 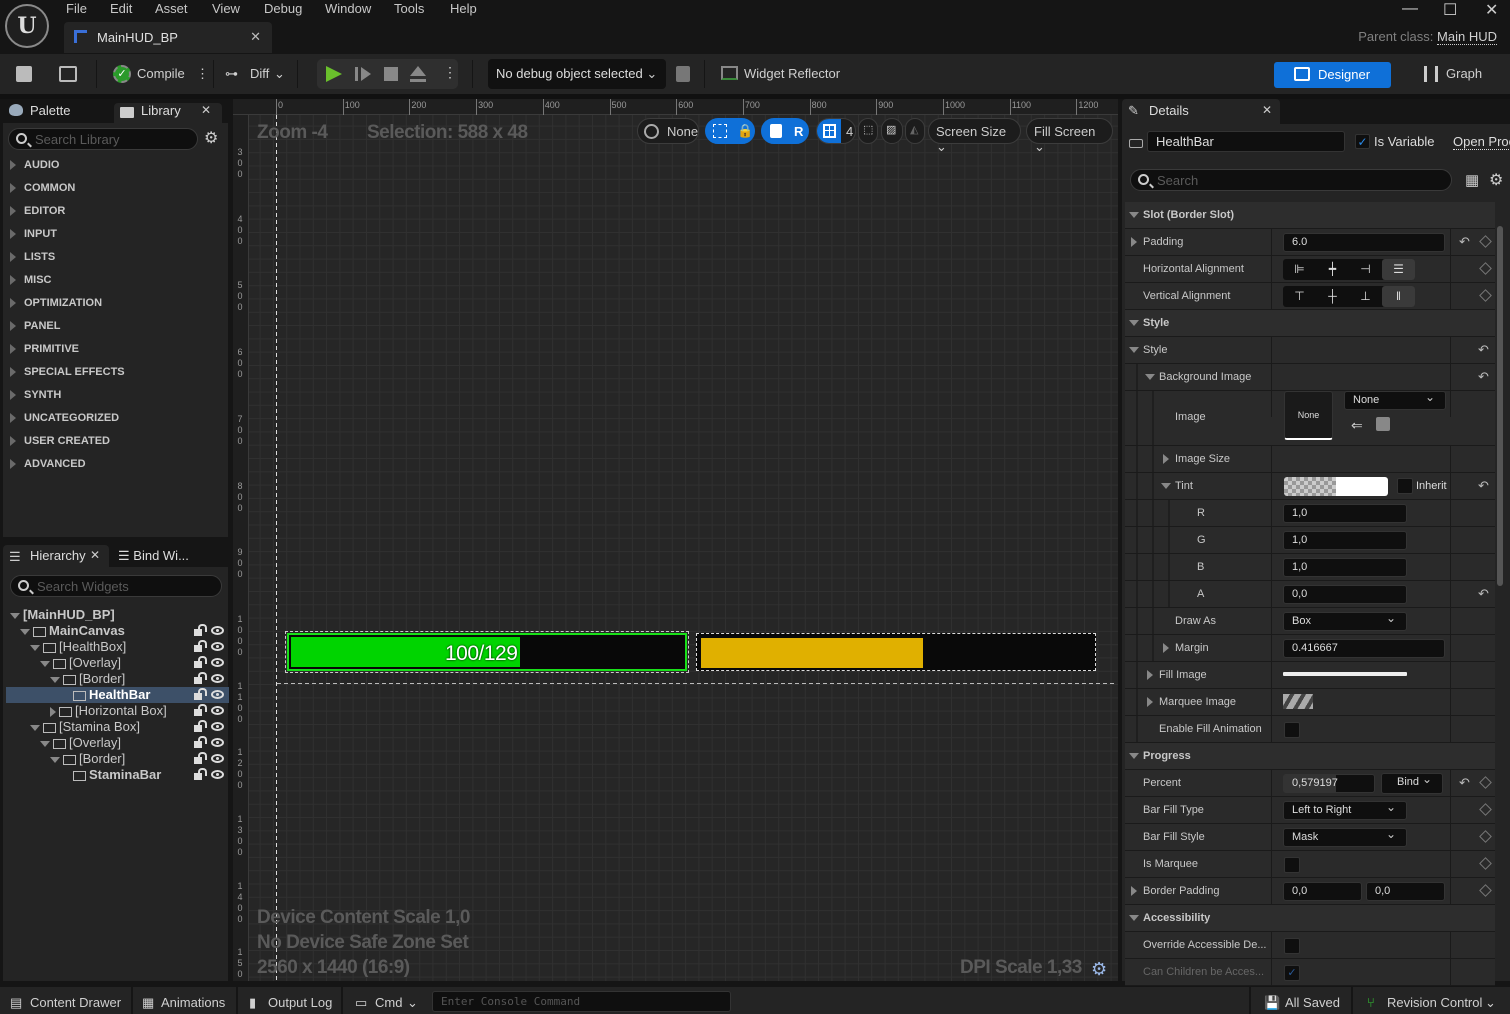 What do you see at coordinates (792, 73) in the screenshot?
I see `widget-reflector-button: Widget Reflector` at bounding box center [792, 73].